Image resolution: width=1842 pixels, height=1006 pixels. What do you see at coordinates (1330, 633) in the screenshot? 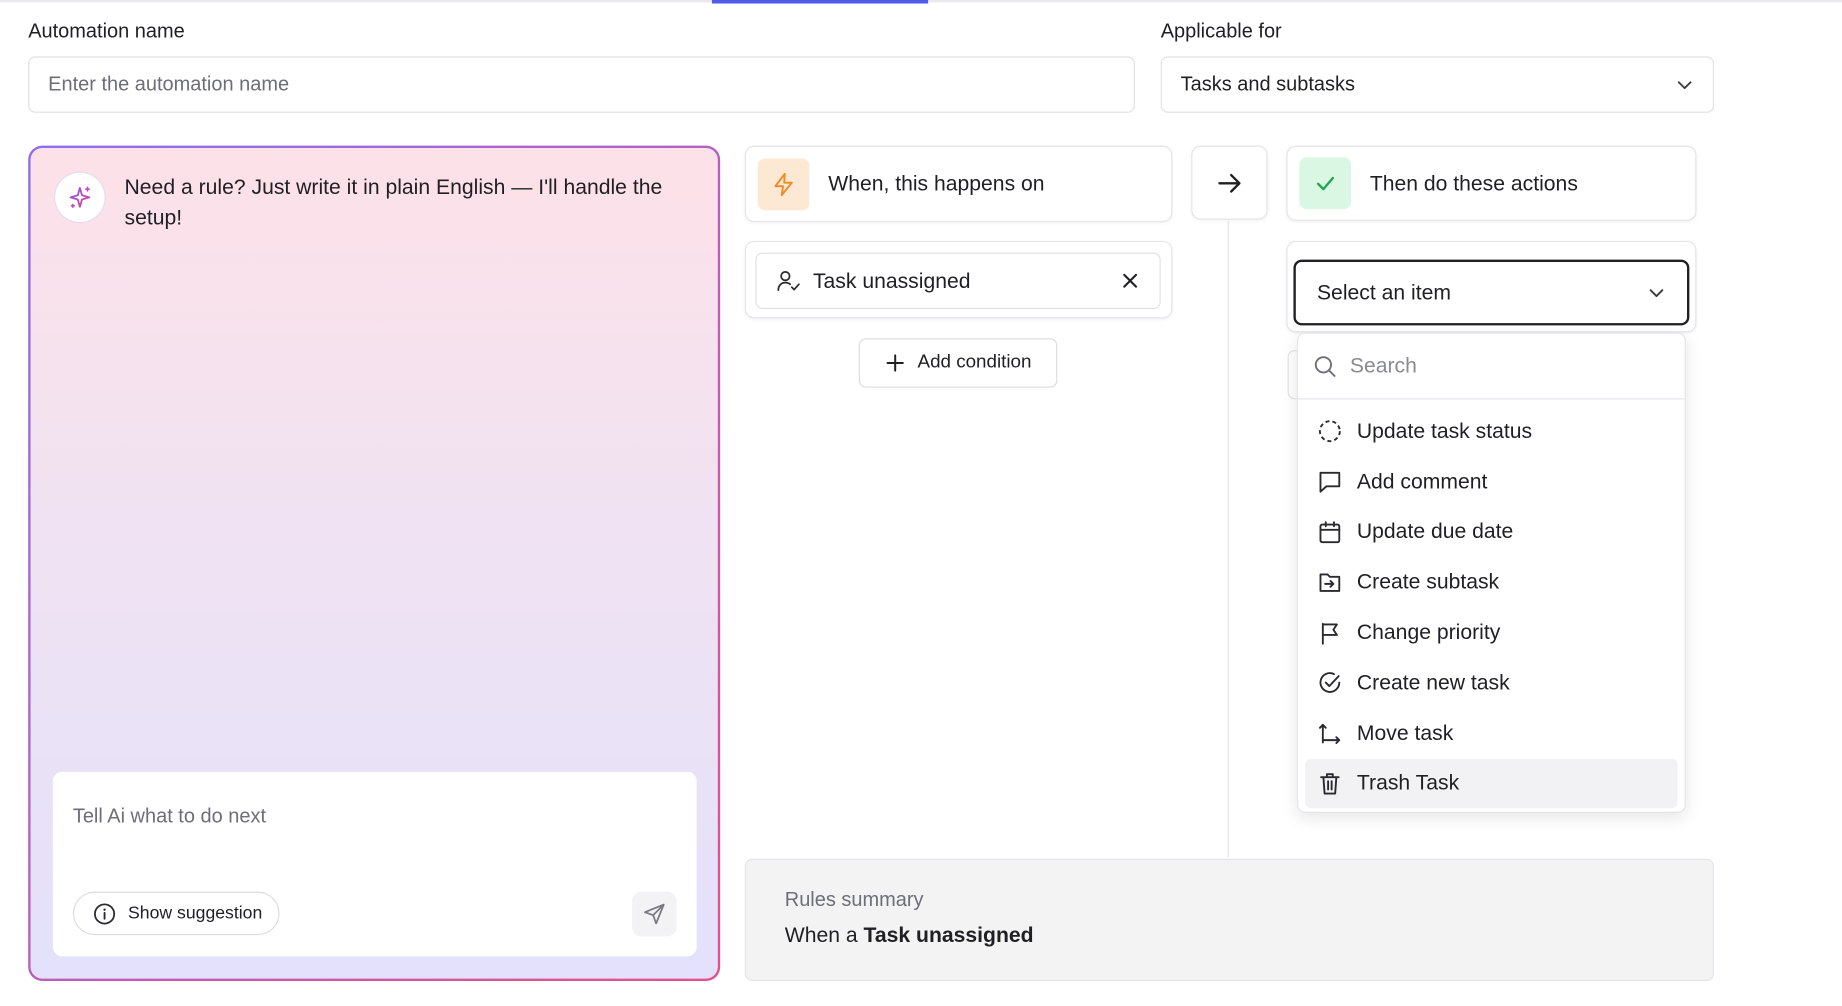
I see `flag-icon` at bounding box center [1330, 633].